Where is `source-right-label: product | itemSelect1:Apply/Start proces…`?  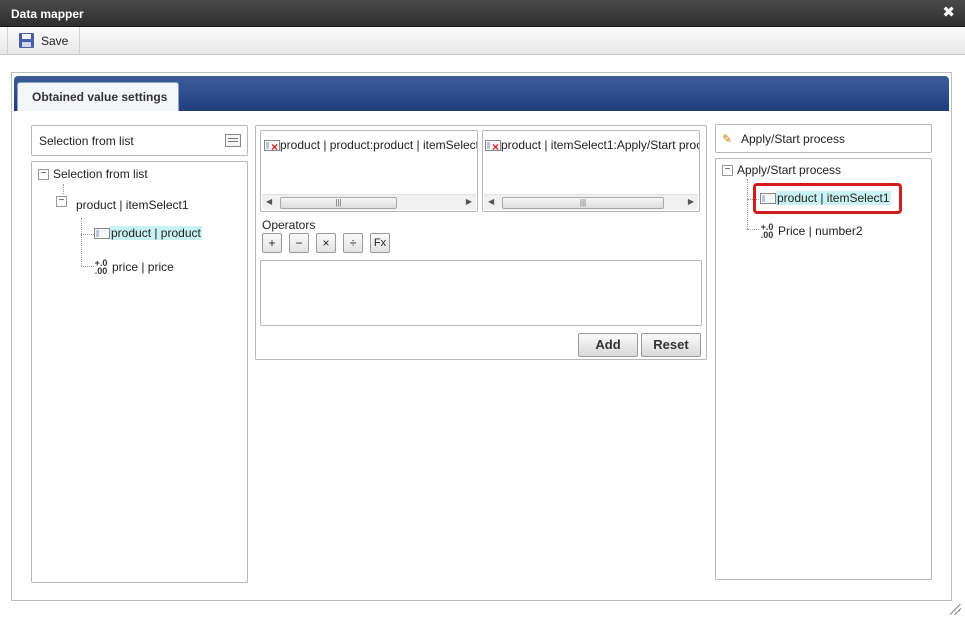 source-right-label: product | itemSelect1:Apply/Start proces… is located at coordinates (600, 145).